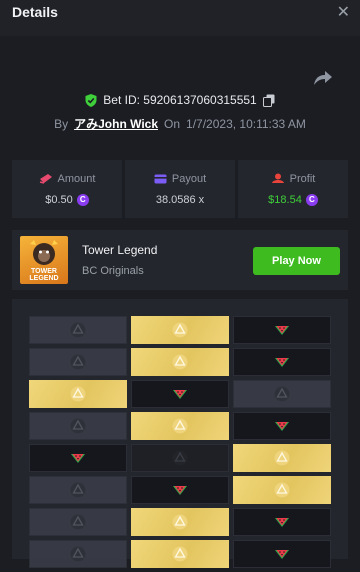  What do you see at coordinates (302, 178) in the screenshot?
I see `profit-label: Profit` at bounding box center [302, 178].